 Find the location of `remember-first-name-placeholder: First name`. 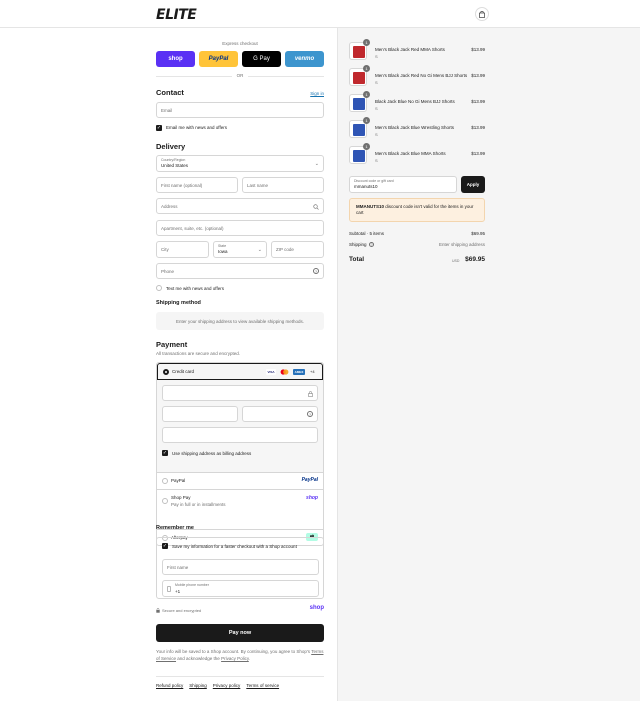

remember-first-name-placeholder: First name is located at coordinates (178, 567).